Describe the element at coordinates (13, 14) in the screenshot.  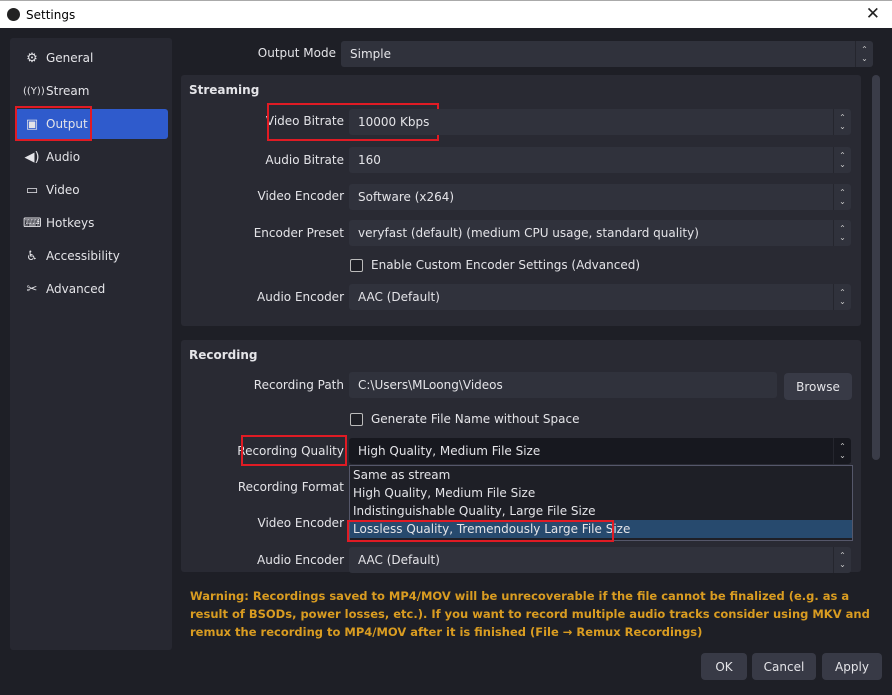
I see `obs-logo-icon` at that location.